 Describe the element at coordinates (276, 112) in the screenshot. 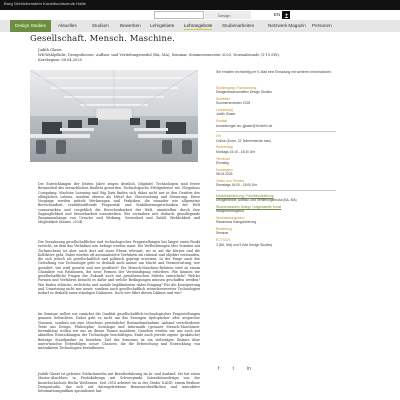

I see `detail-lehrende: Lehrende(r) Judith Glaser` at that location.